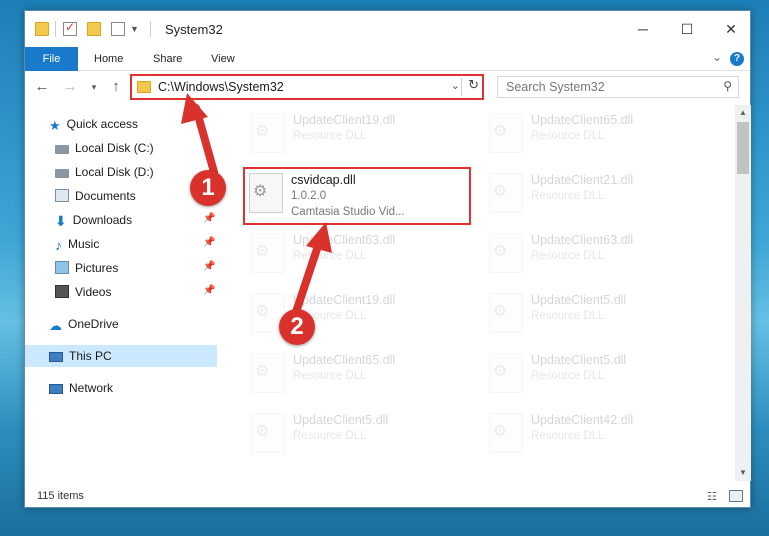 This screenshot has height=536, width=769. What do you see at coordinates (105, 196) in the screenshot?
I see `sidebar-item-label: Documents` at bounding box center [105, 196].